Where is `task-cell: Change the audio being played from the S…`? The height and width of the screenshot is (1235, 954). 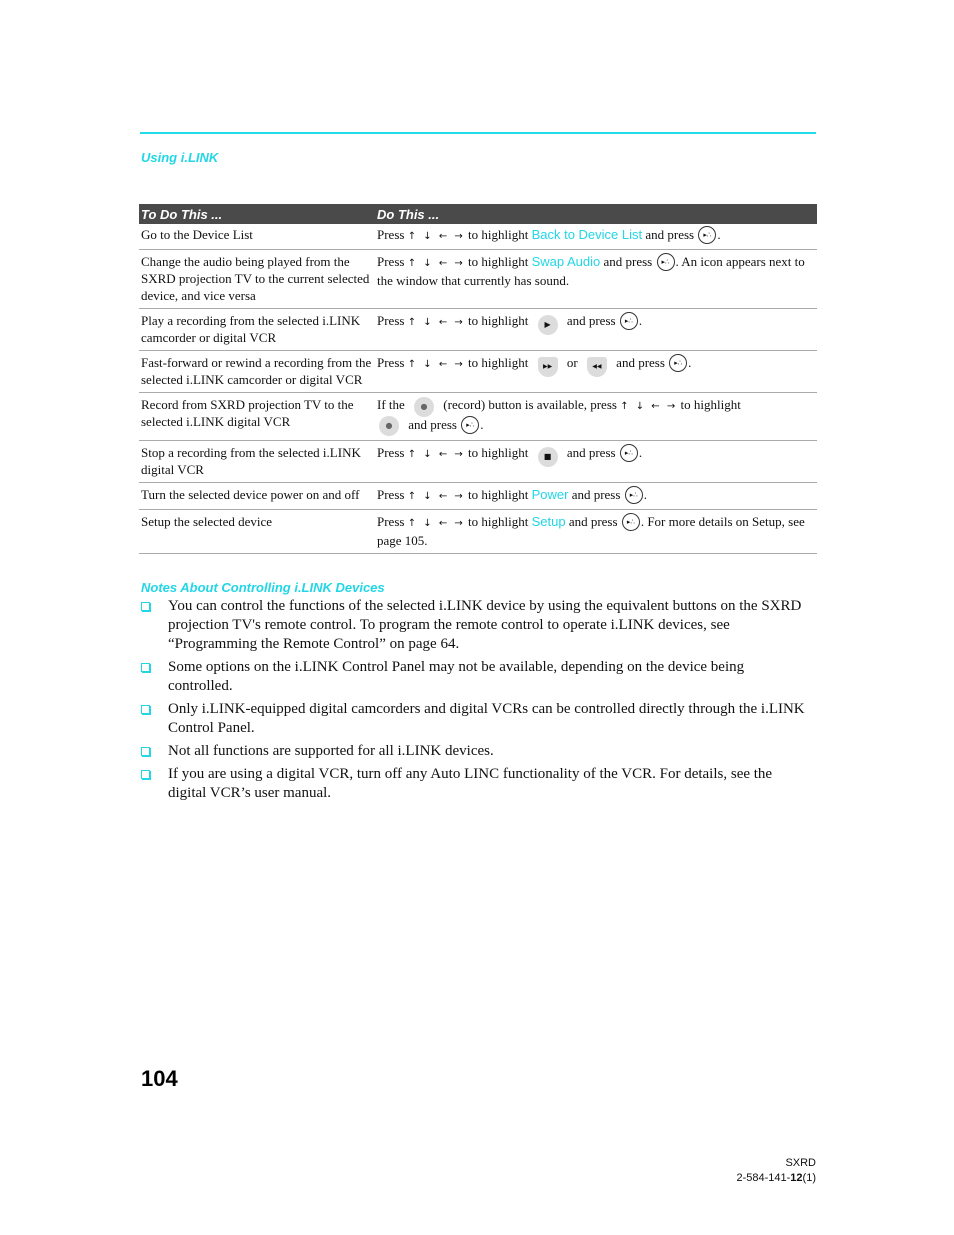
task-cell: Change the audio being played from the S… is located at coordinates (257, 279).